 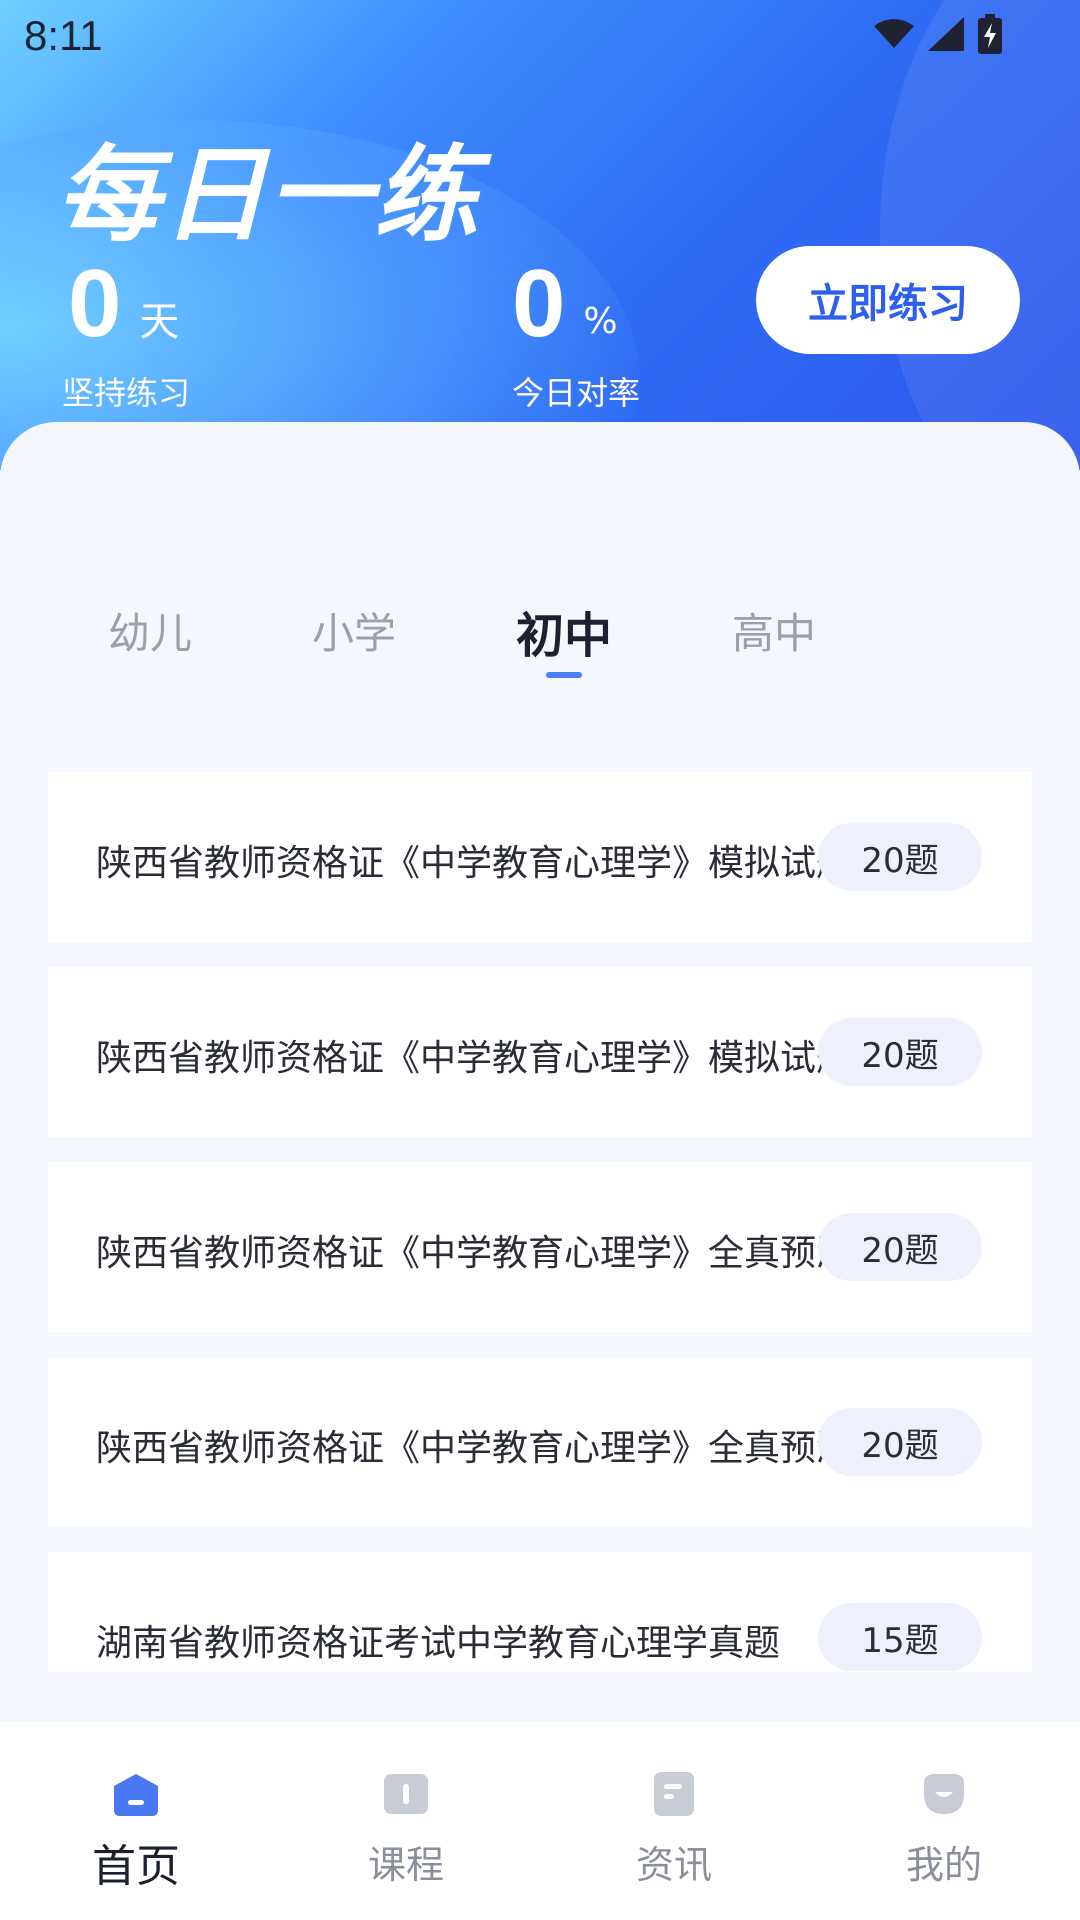 I want to click on practice-days-value: 0, so click(x=95, y=303).